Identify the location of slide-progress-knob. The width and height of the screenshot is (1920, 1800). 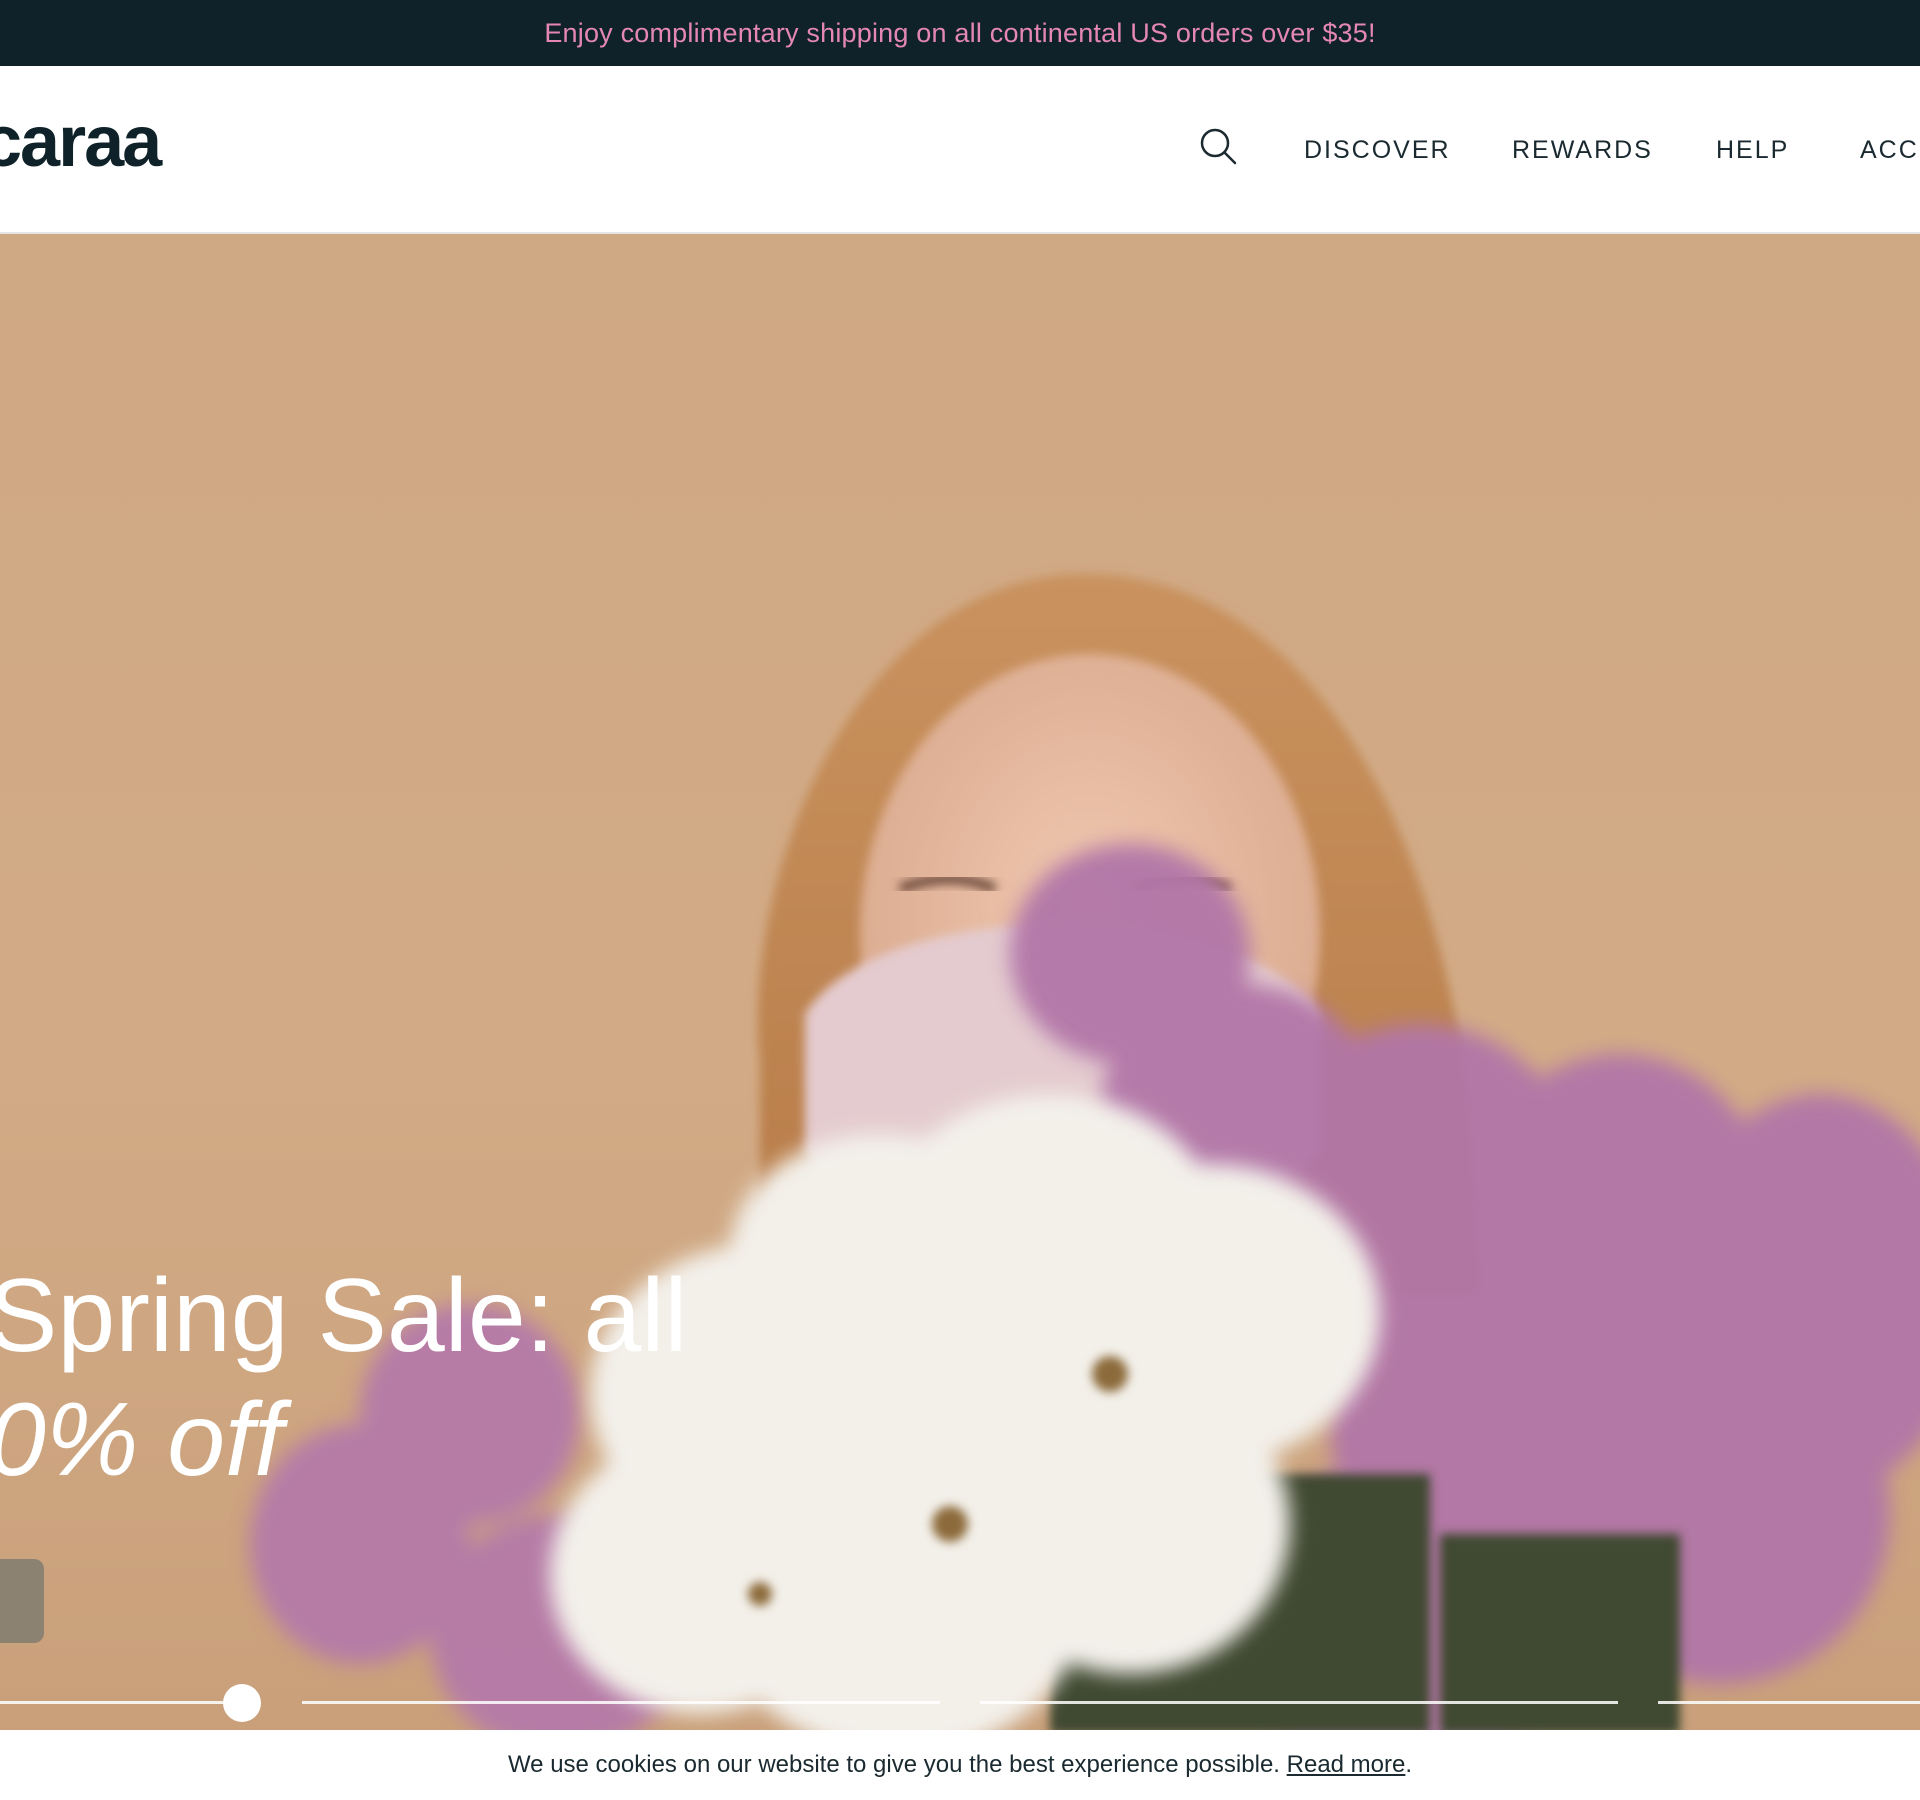
(242, 1703).